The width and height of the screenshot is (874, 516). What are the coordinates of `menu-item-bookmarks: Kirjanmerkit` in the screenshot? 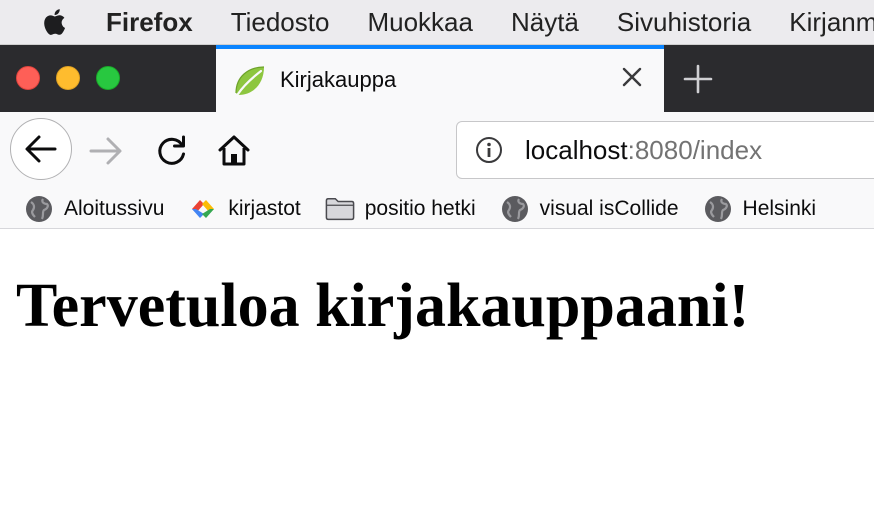 It's located at (831, 22).